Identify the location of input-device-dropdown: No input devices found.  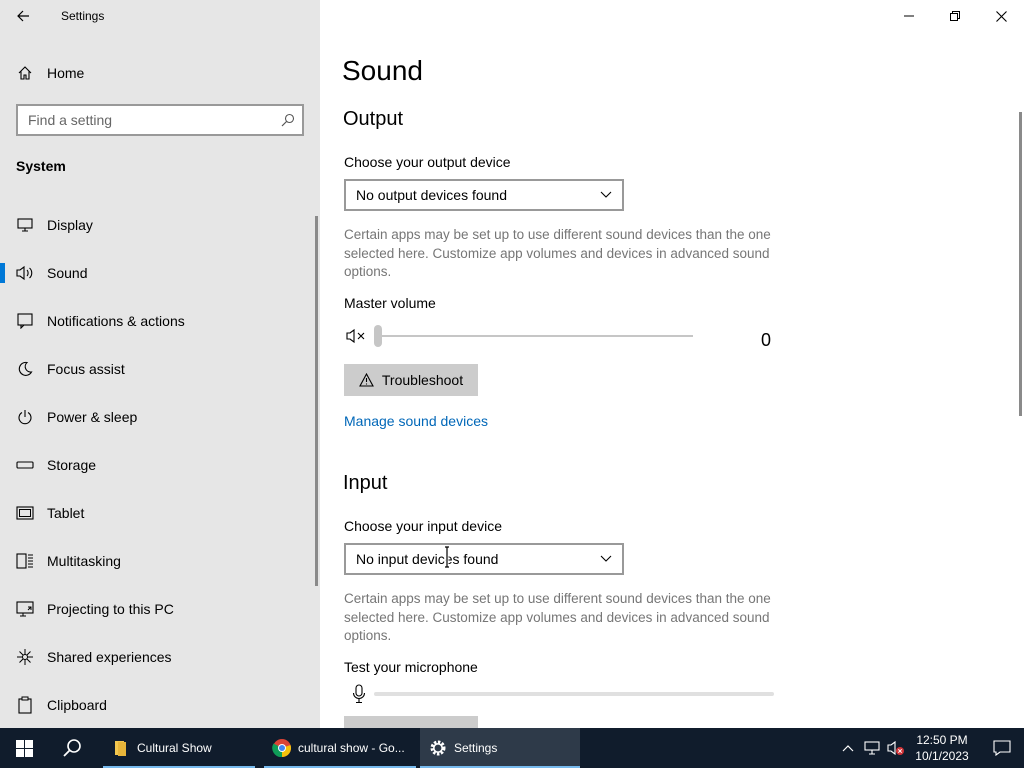
(484, 559).